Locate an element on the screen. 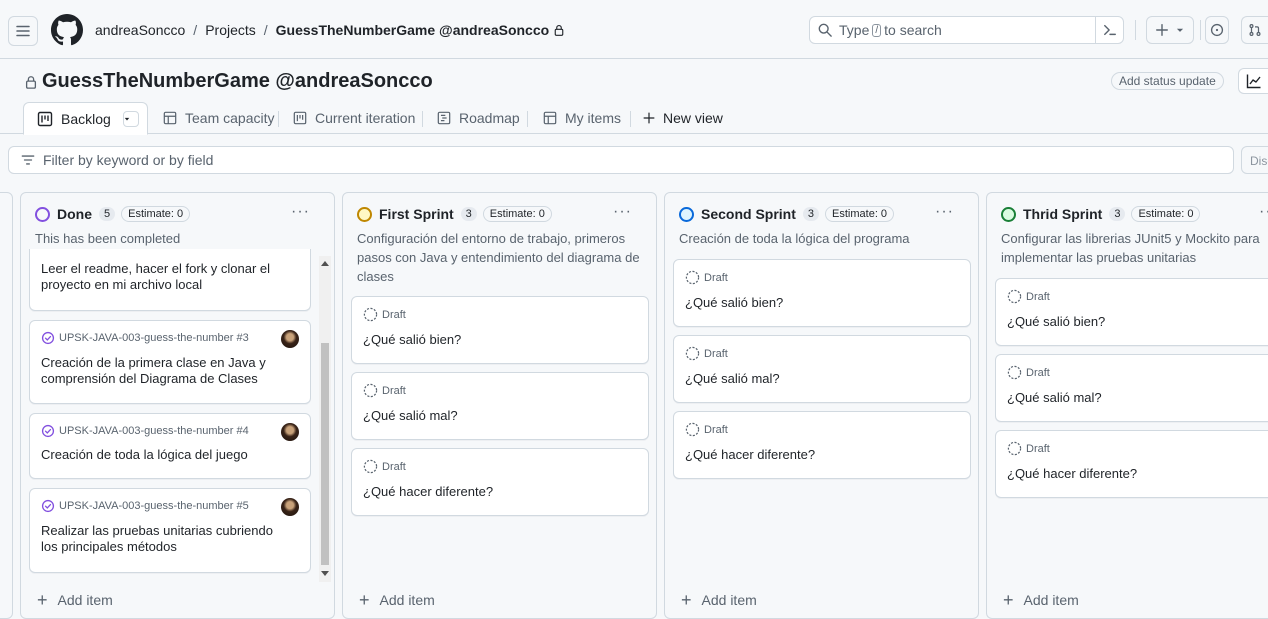 Image resolution: width=1268 pixels, height=619 pixels. github-mark-icon is located at coordinates (67, 30).